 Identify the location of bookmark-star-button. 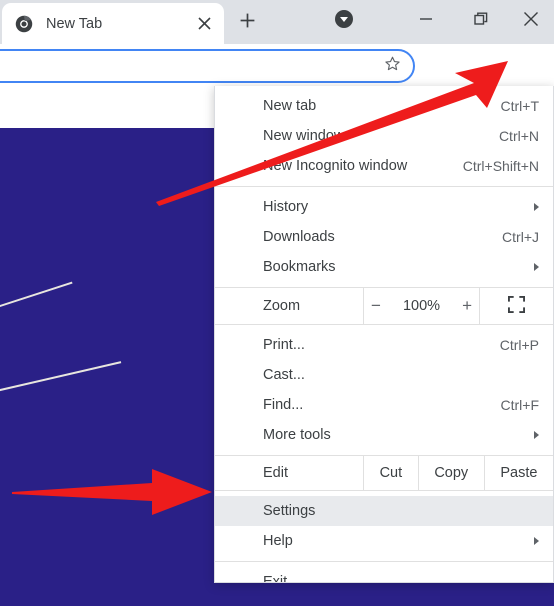
(392, 66).